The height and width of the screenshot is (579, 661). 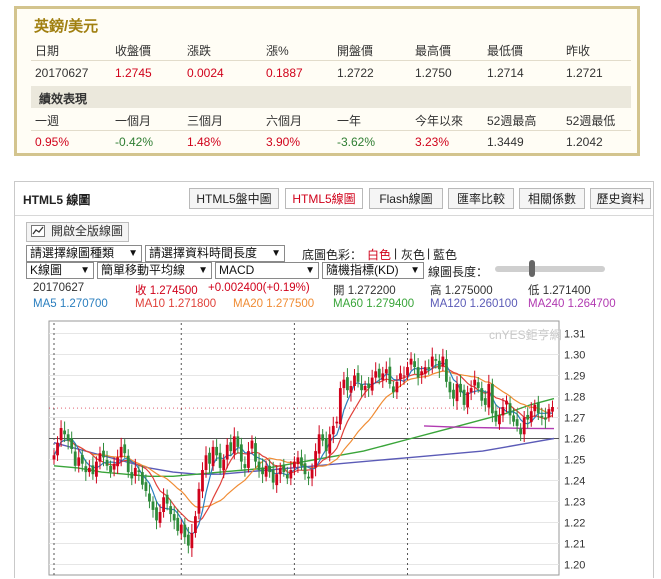 What do you see at coordinates (134, 142) in the screenshot?
I see `perf-value-1m: -0.42%` at bounding box center [134, 142].